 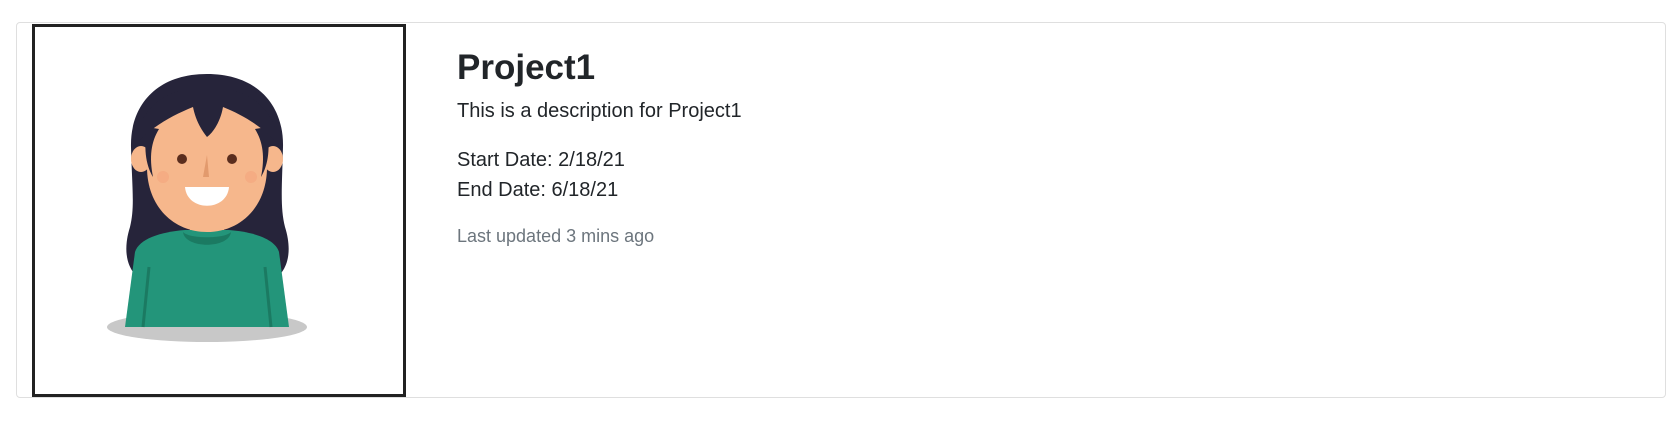 I want to click on project-description: This is a description for Project1, so click(x=599, y=111).